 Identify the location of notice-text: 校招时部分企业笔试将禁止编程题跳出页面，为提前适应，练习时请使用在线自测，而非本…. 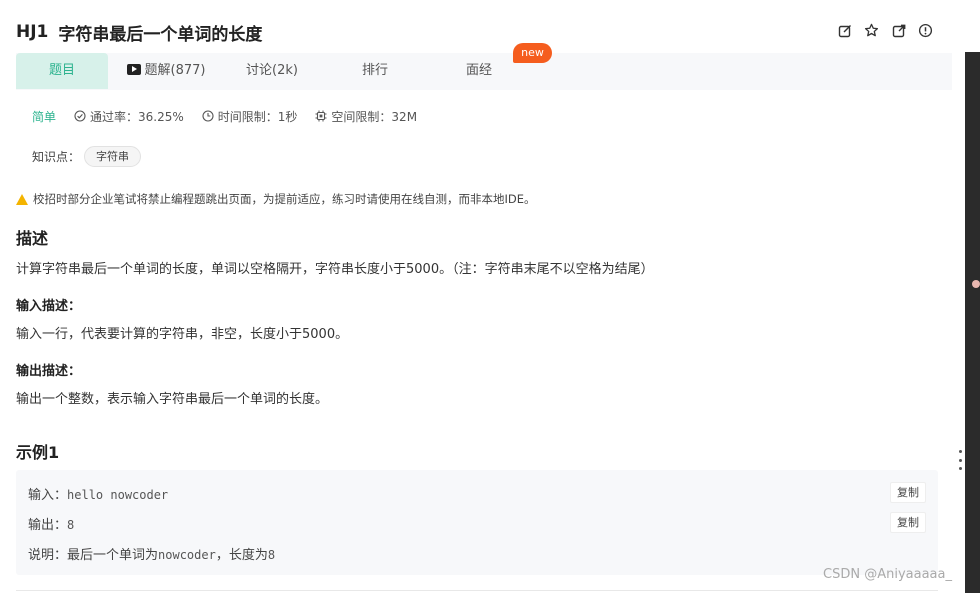
(284, 199).